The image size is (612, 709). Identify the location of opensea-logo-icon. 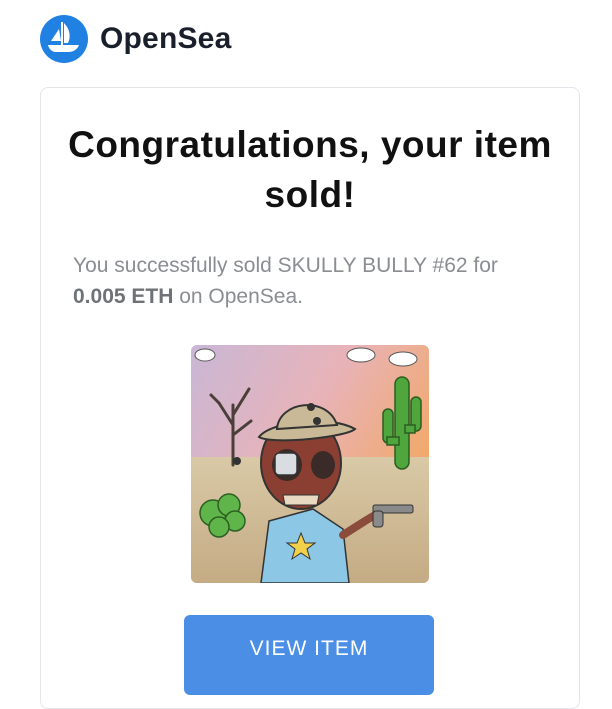
(64, 39).